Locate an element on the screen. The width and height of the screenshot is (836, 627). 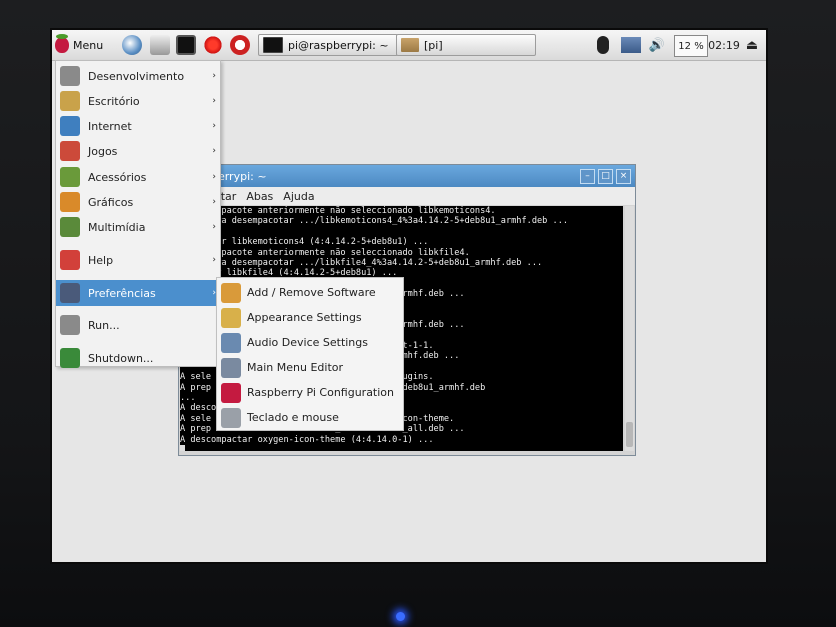
power-led is located at coordinates (400, 616).